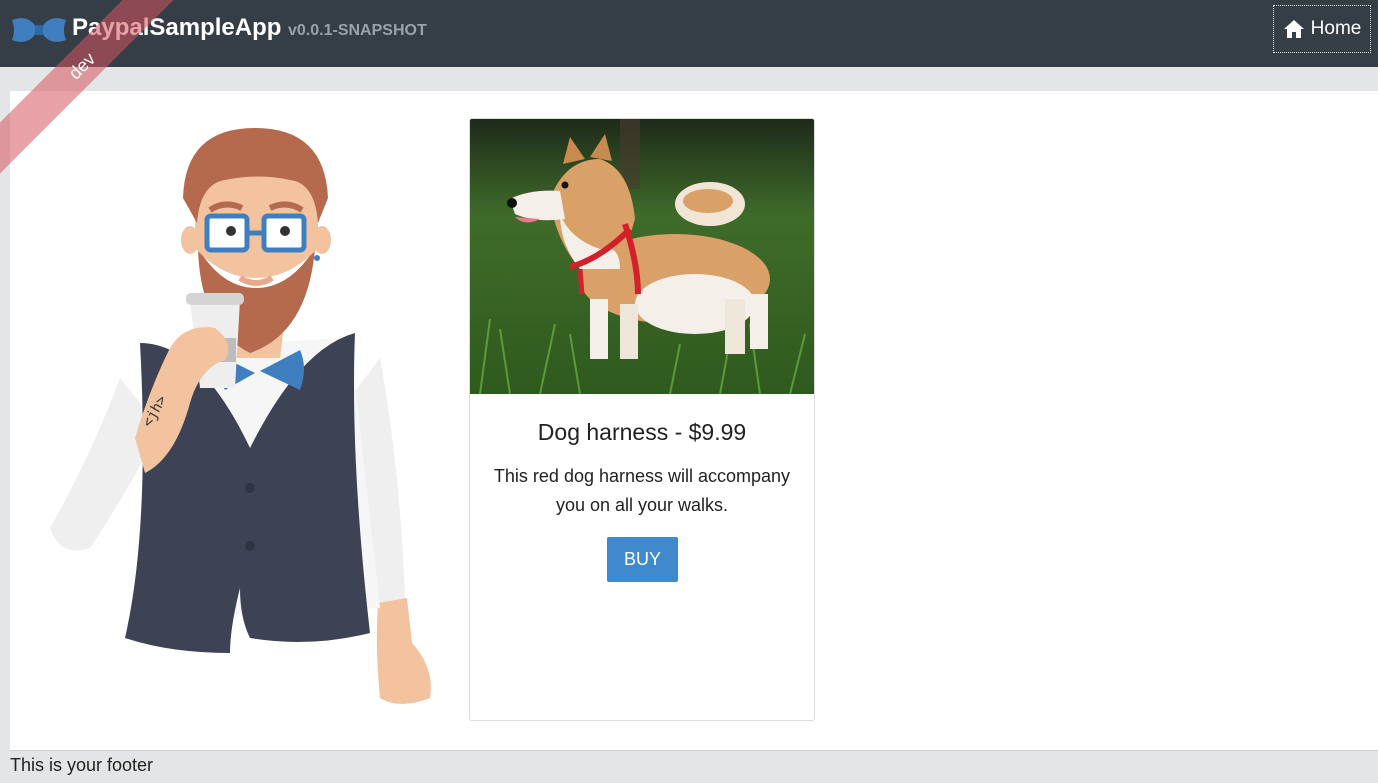 The image size is (1378, 783). I want to click on navbar: PaypalSampleApp v0.0.1-SNAPSHOT Home, so click(689, 33).